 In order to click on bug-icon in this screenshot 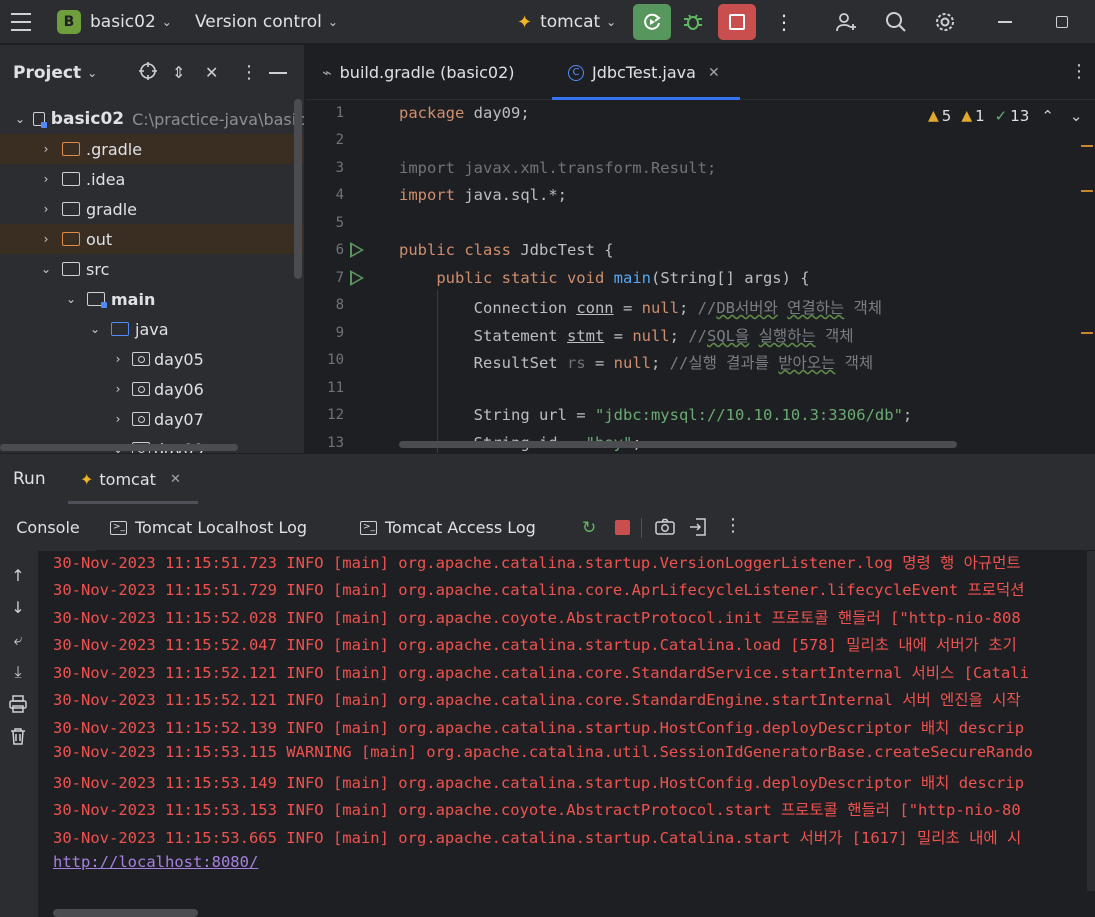, I will do `click(693, 22)`.